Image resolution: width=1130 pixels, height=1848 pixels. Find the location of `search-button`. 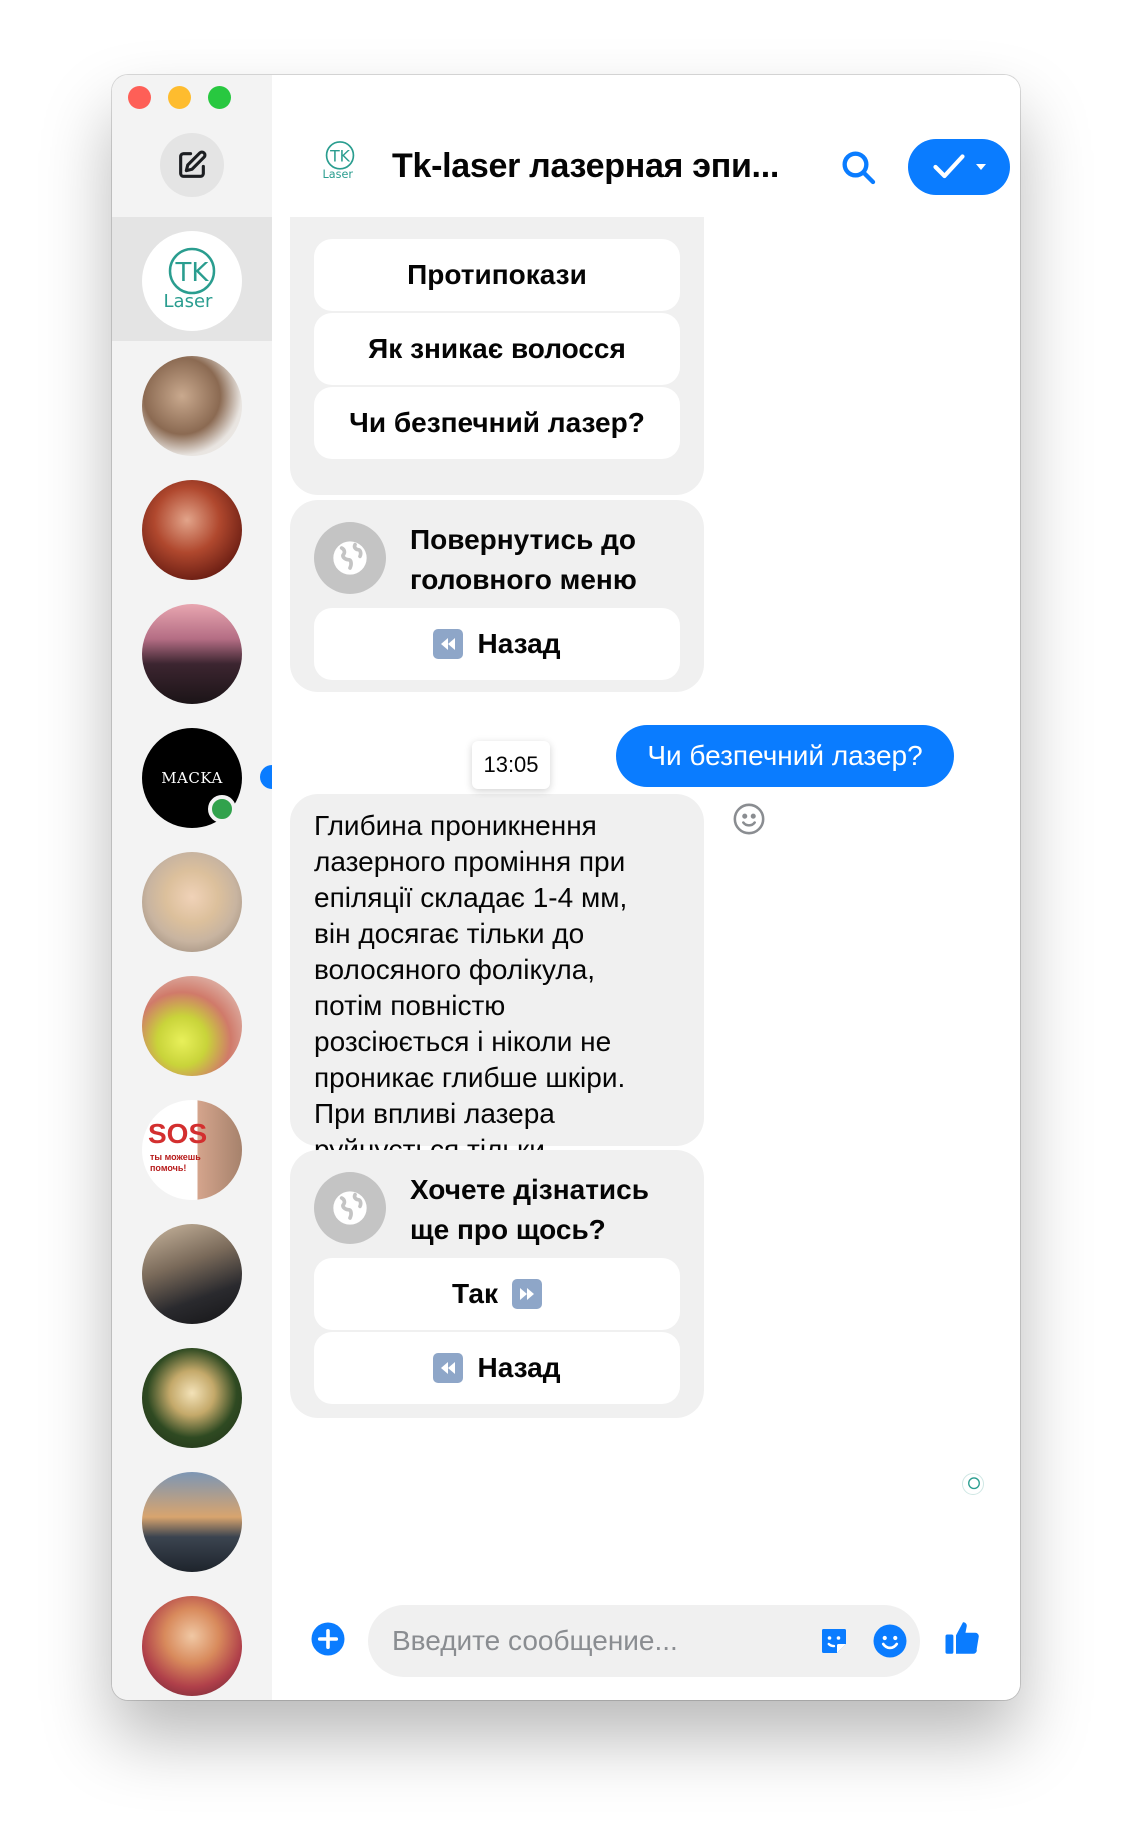

search-button is located at coordinates (858, 167).